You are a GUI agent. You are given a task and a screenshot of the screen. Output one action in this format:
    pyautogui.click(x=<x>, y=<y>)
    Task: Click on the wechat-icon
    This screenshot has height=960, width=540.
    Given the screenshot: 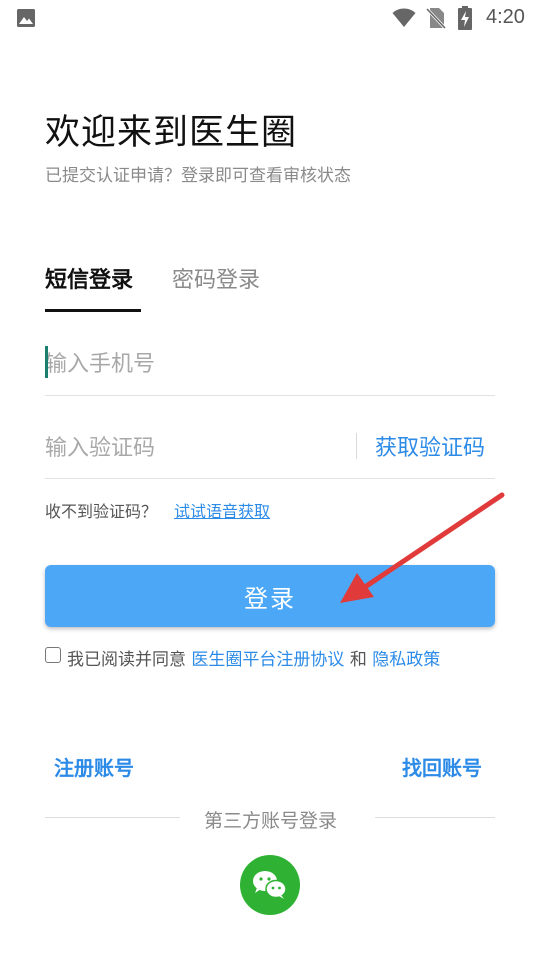 What is the action you would take?
    pyautogui.click(x=270, y=885)
    